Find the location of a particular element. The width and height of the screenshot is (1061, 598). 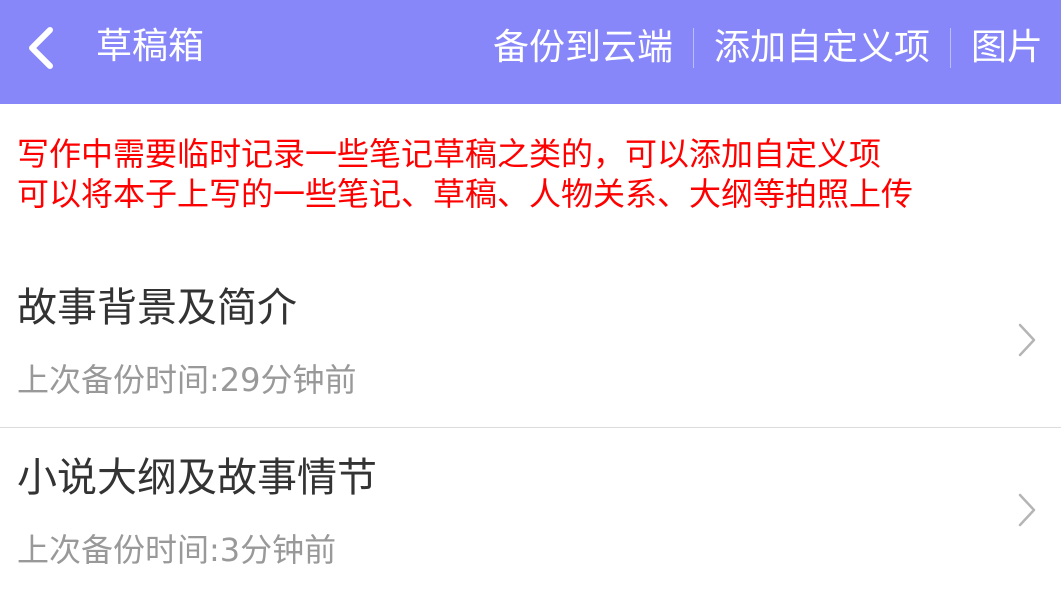

notice-line: 可以将本子上写的一些笔记、草稿、人物关系、大纲等拍照上传 is located at coordinates (465, 194).